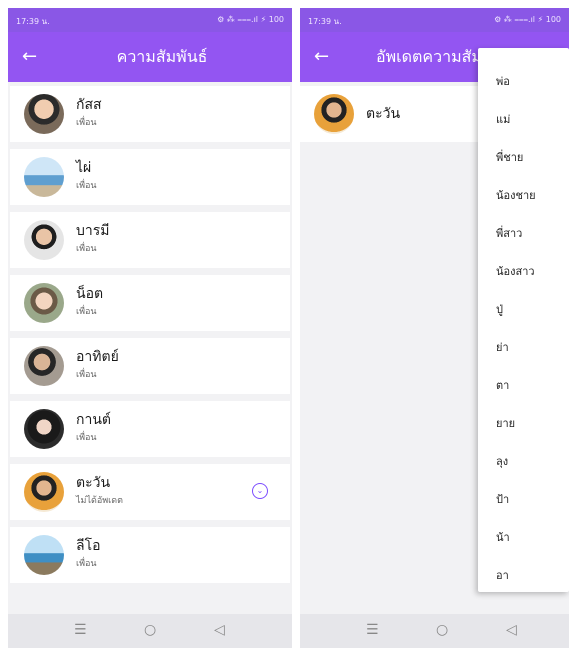 The image size is (569, 648). I want to click on menu-item-father: พ่อ, so click(503, 82).